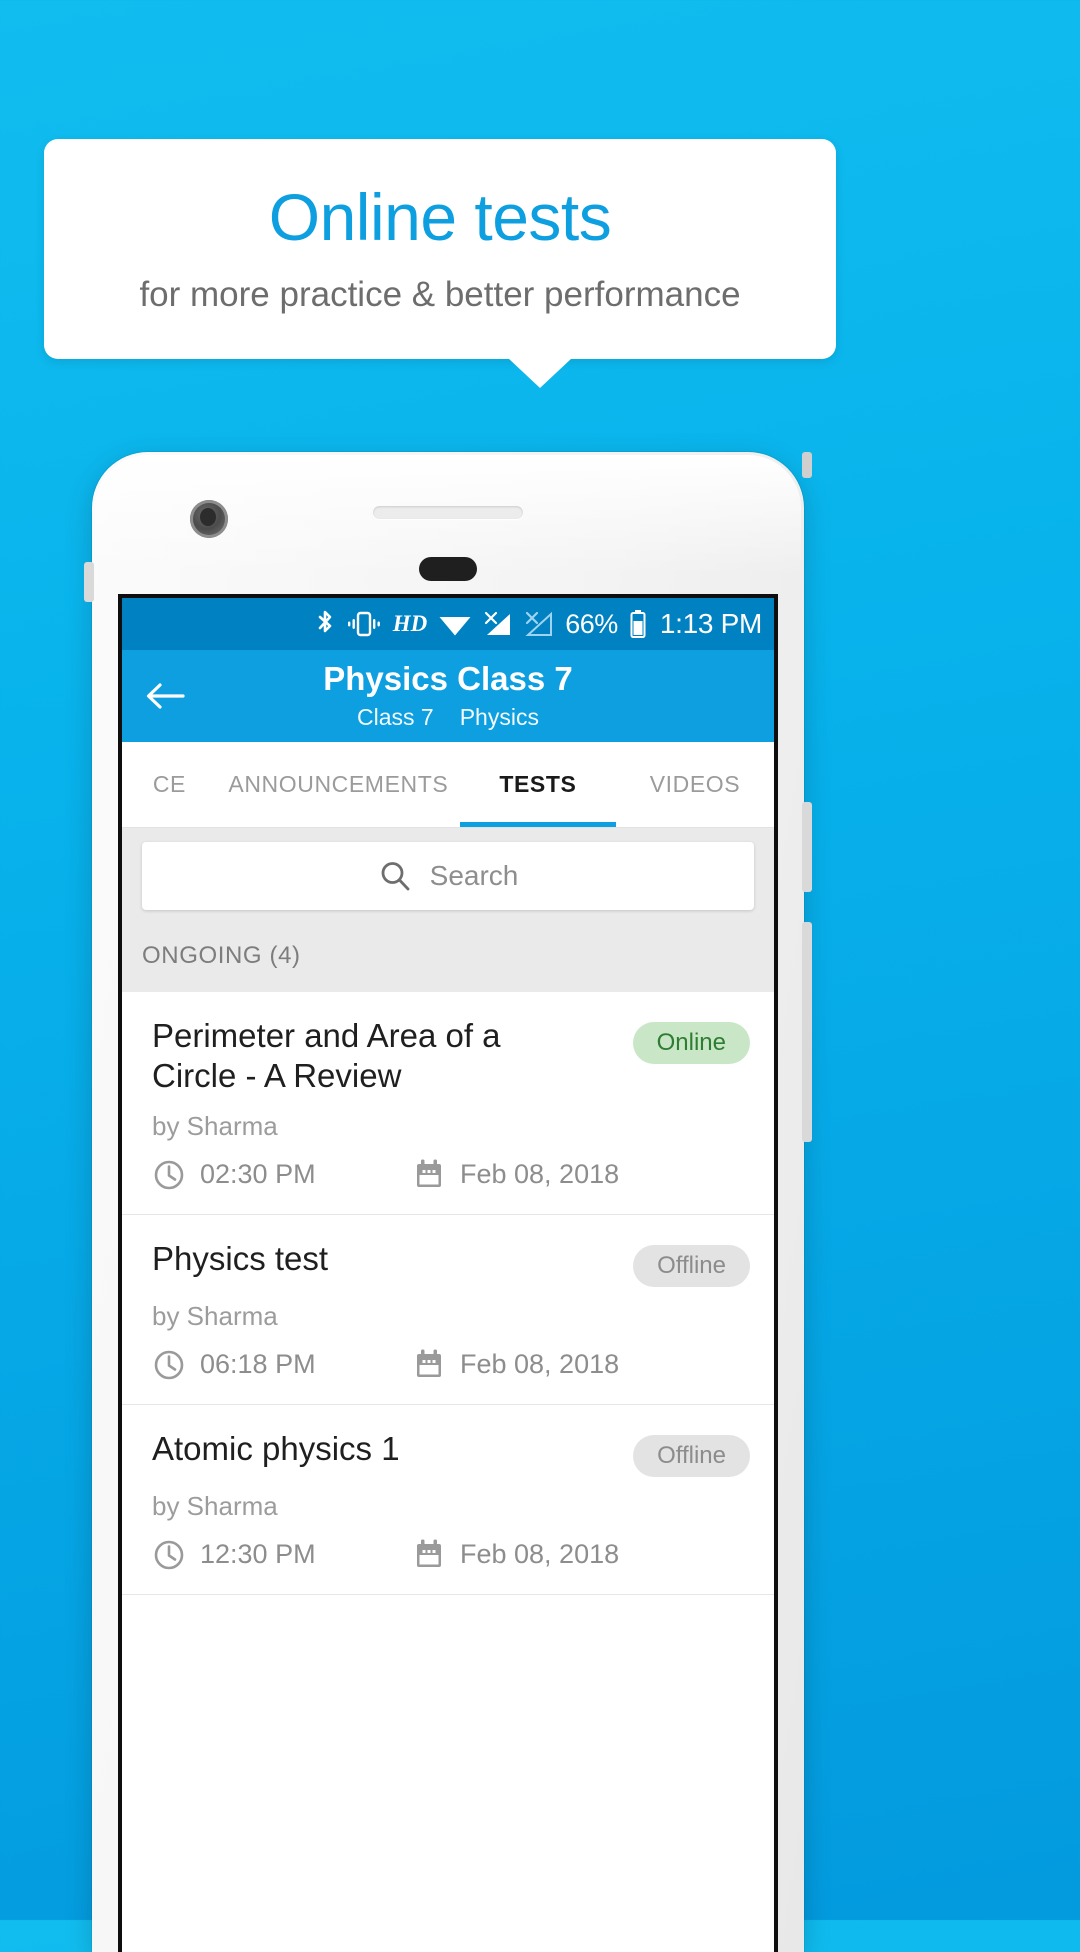 The width and height of the screenshot is (1080, 1952). What do you see at coordinates (240, 1258) in the screenshot?
I see `test-title: Physics test` at bounding box center [240, 1258].